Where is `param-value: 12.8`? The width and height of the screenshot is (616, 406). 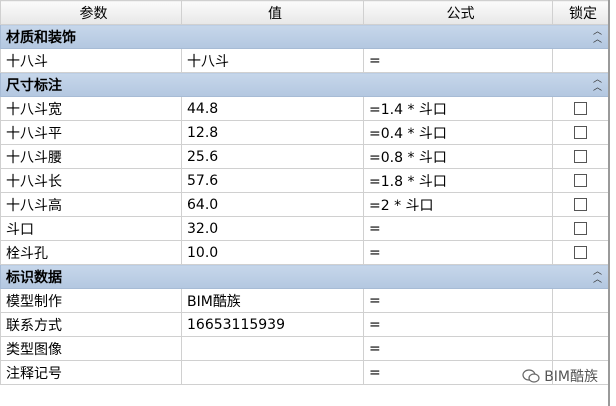 param-value: 12.8 is located at coordinates (272, 132).